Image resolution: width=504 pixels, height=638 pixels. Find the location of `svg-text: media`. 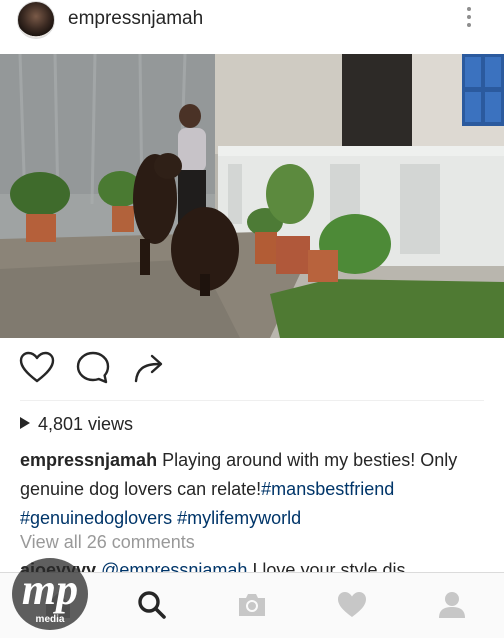

svg-text: media is located at coordinates (50, 619).